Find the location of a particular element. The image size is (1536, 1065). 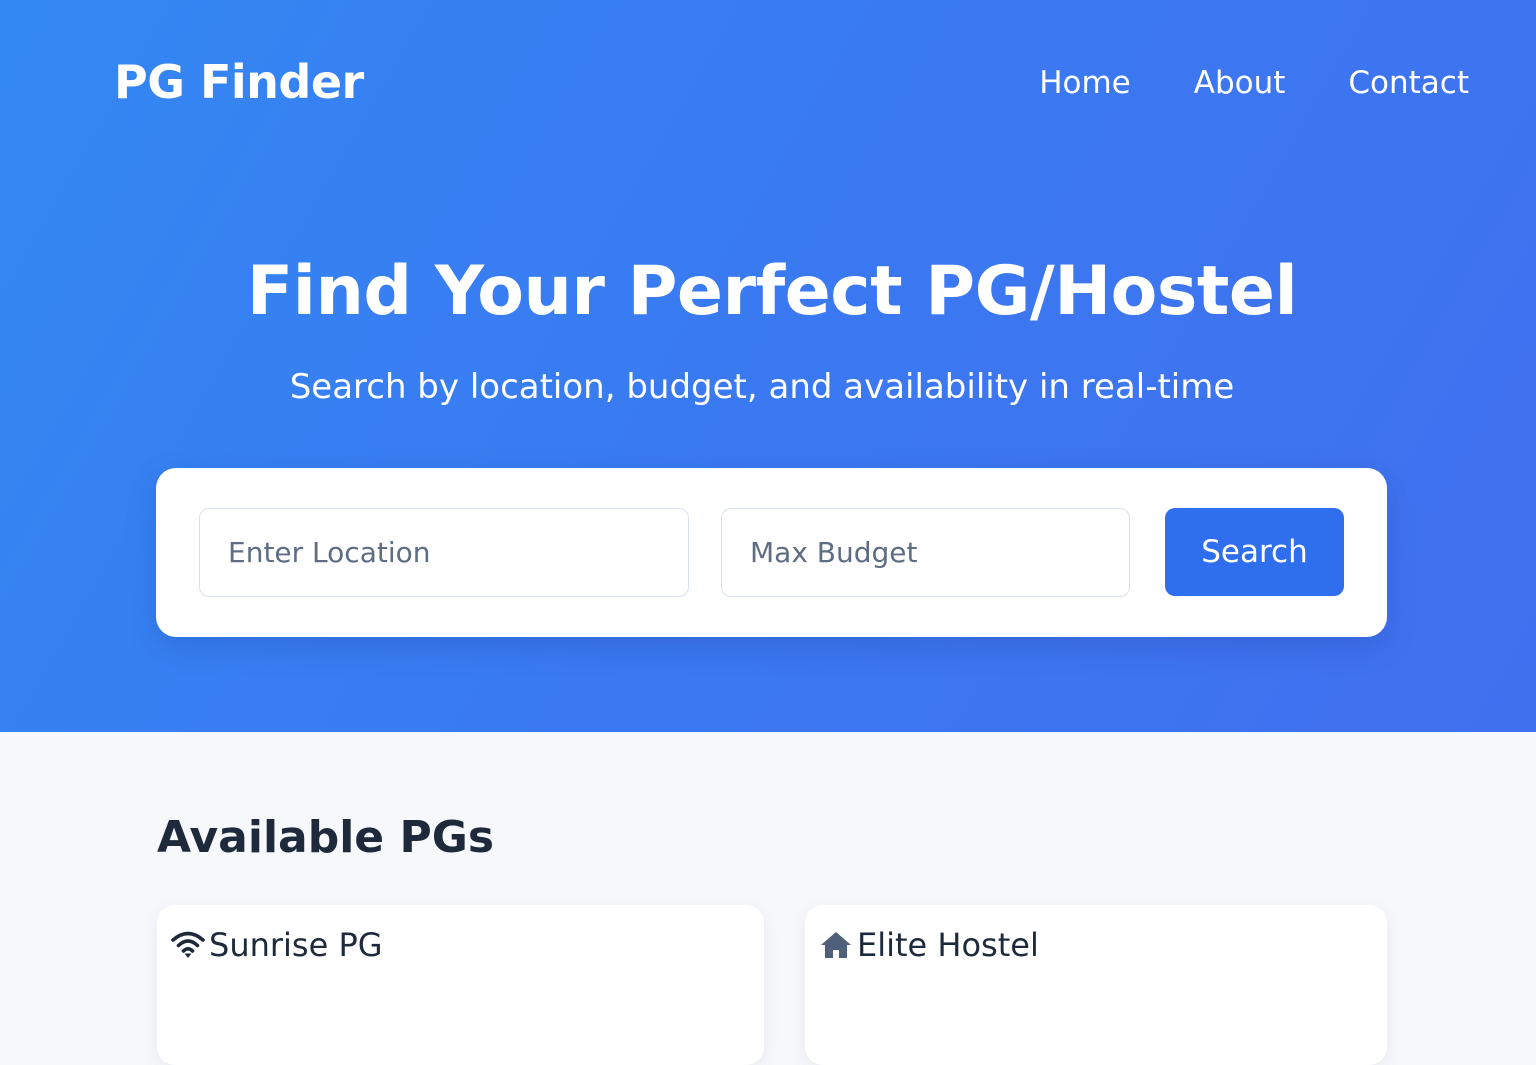

pg-card: Sunrise PG is located at coordinates (460, 985).